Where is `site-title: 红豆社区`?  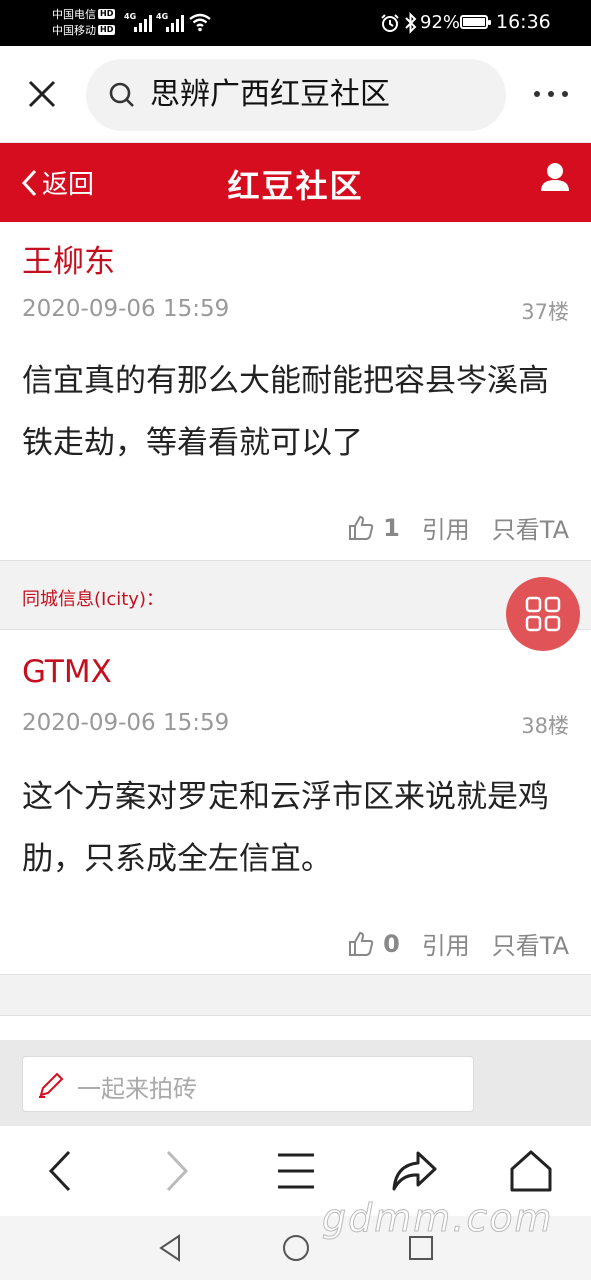
site-title: 红豆社区 is located at coordinates (295, 186).